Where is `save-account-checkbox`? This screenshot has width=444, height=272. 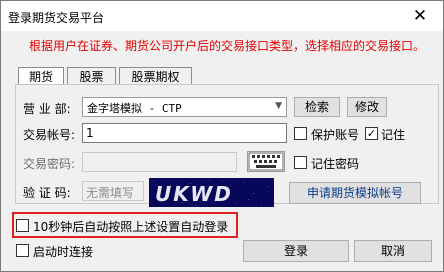
save-account-checkbox is located at coordinates (300, 133).